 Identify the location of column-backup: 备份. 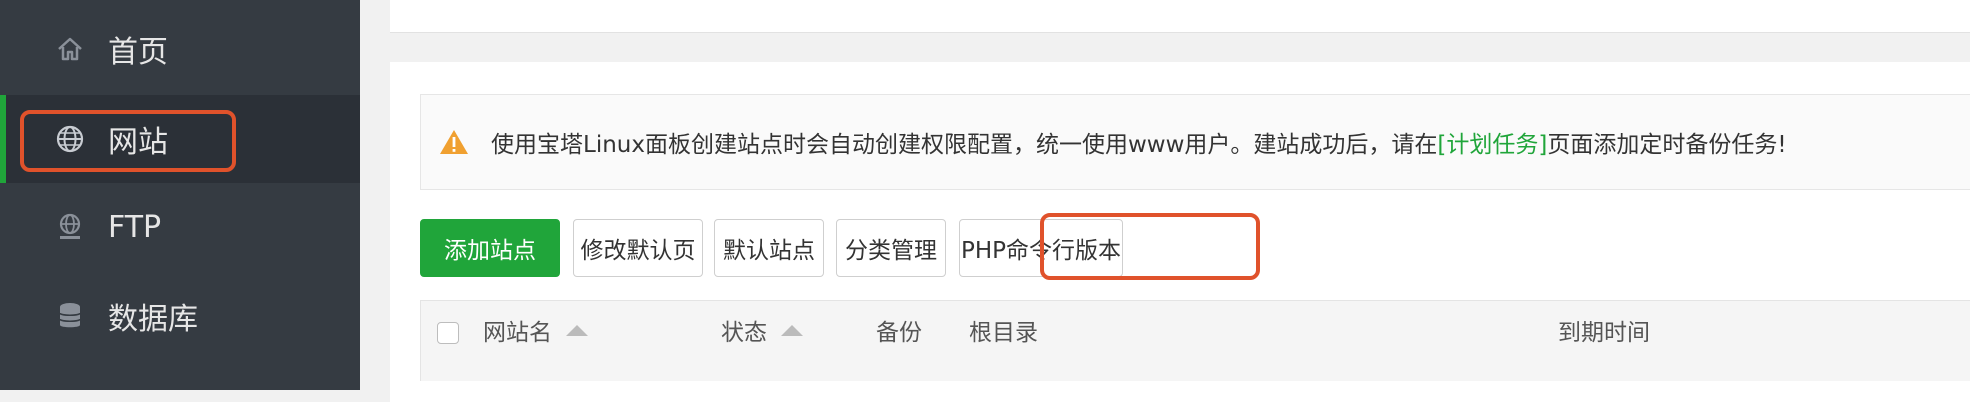
(899, 333).